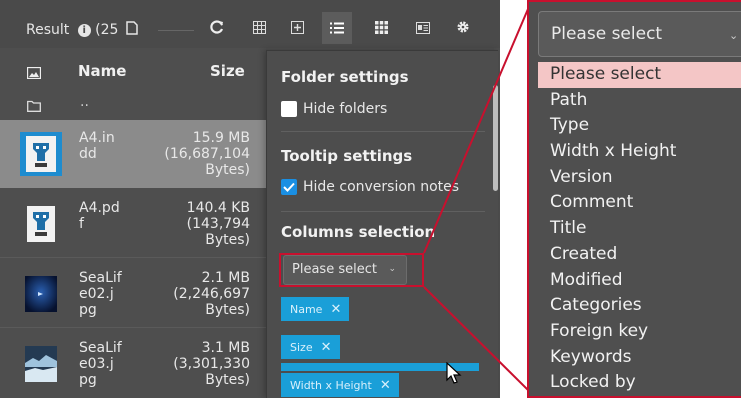 This screenshot has height=398, width=741. What do you see at coordinates (306, 309) in the screenshot?
I see `chip-label: Name` at bounding box center [306, 309].